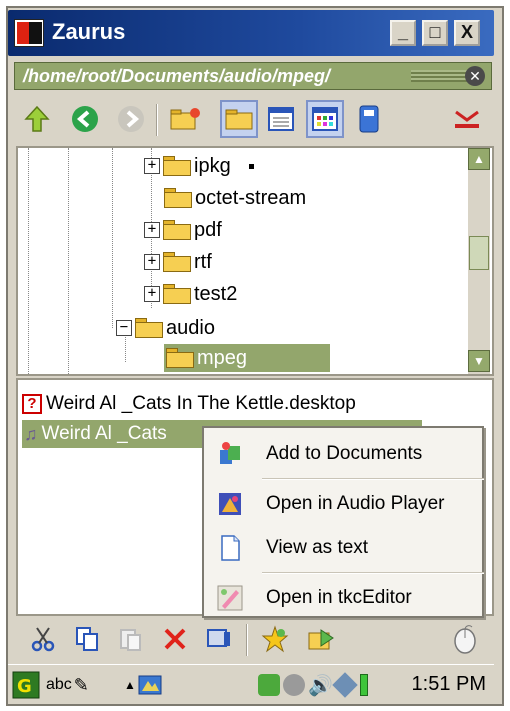 The height and width of the screenshot is (711, 510). I want to click on paste-icon, so click(131, 639).